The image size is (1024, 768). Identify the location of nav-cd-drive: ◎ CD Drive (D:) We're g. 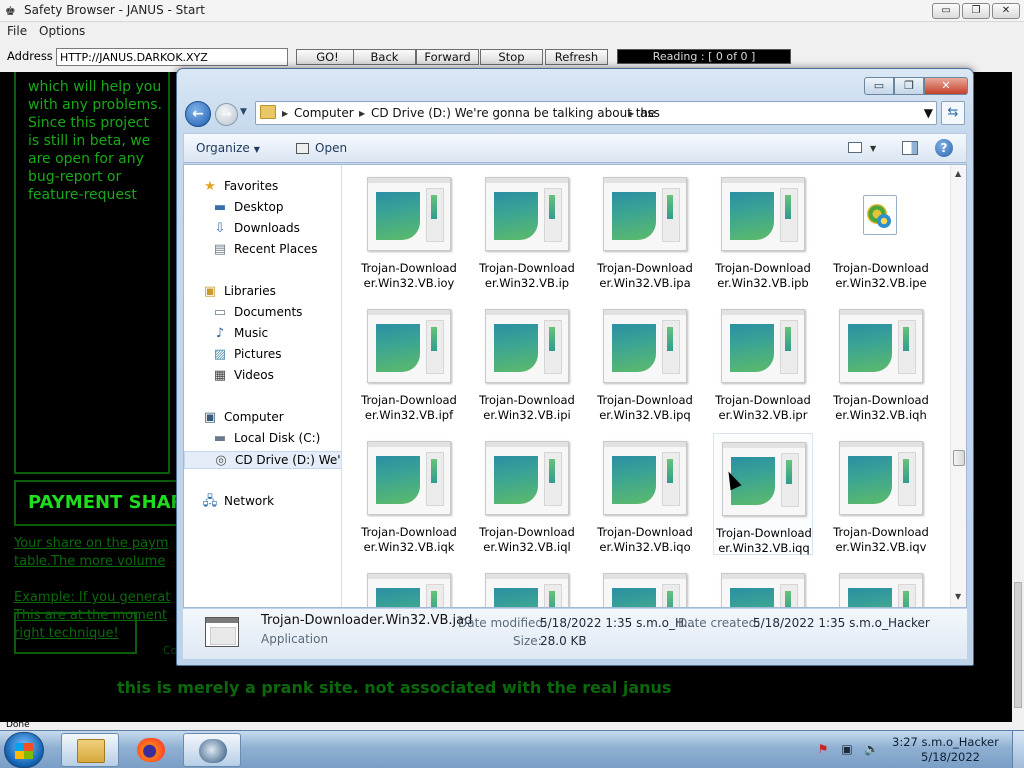
(262, 460).